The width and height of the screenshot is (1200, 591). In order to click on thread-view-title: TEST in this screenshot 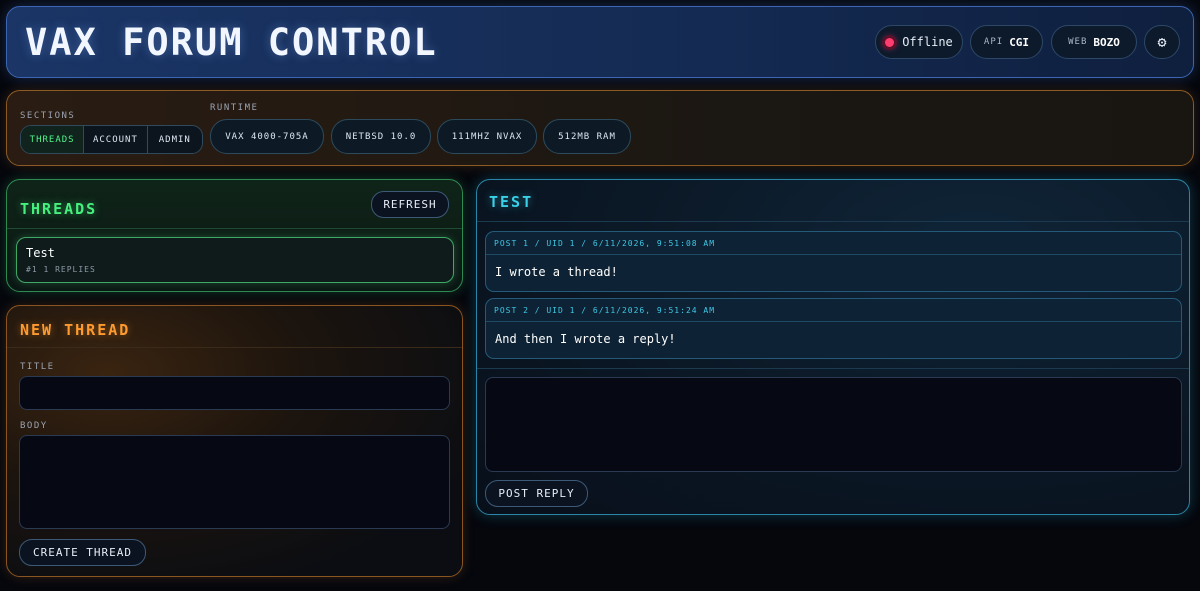, I will do `click(511, 202)`.